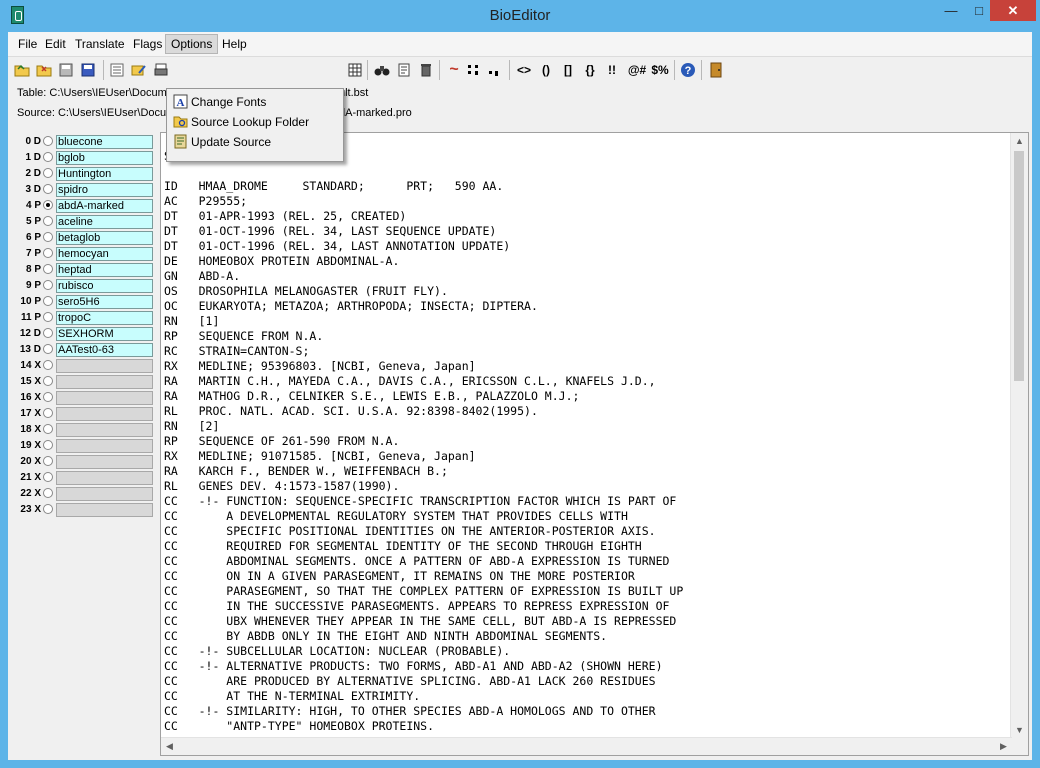 This screenshot has height=768, width=1040. Describe the element at coordinates (612, 70) in the screenshot. I see `exclamation-button: !!` at that location.